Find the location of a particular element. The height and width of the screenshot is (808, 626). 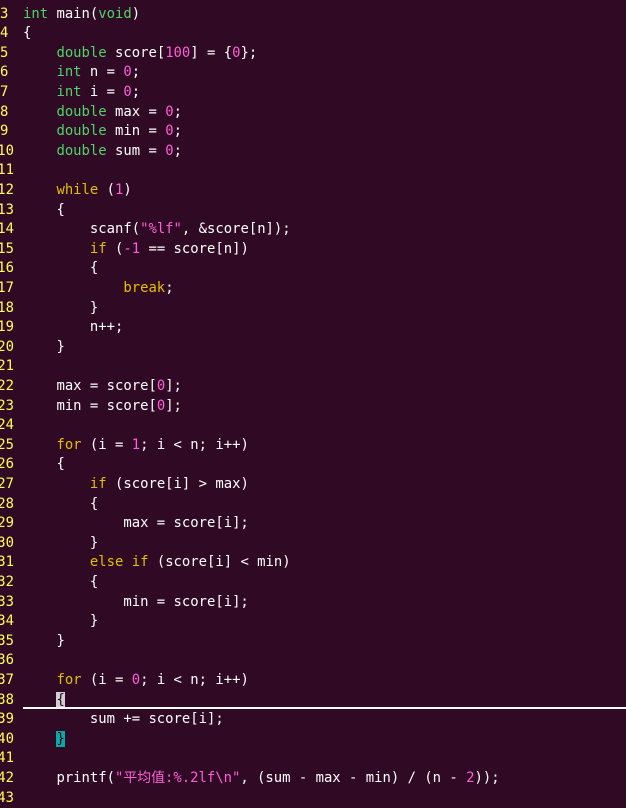

code-line: 17 break; is located at coordinates (313, 289).